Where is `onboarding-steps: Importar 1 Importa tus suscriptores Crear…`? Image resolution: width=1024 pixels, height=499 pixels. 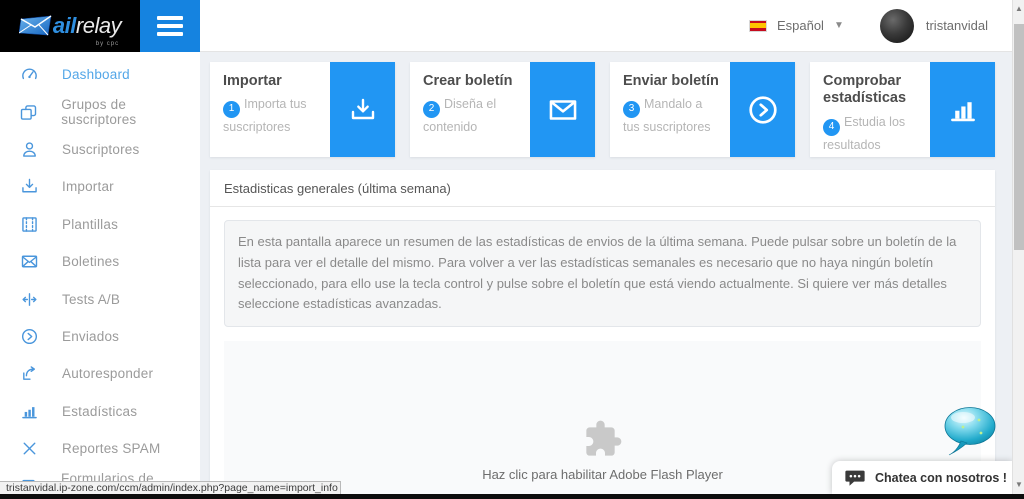 onboarding-steps: Importar 1 Importa tus suscriptores Crear… is located at coordinates (602, 109).